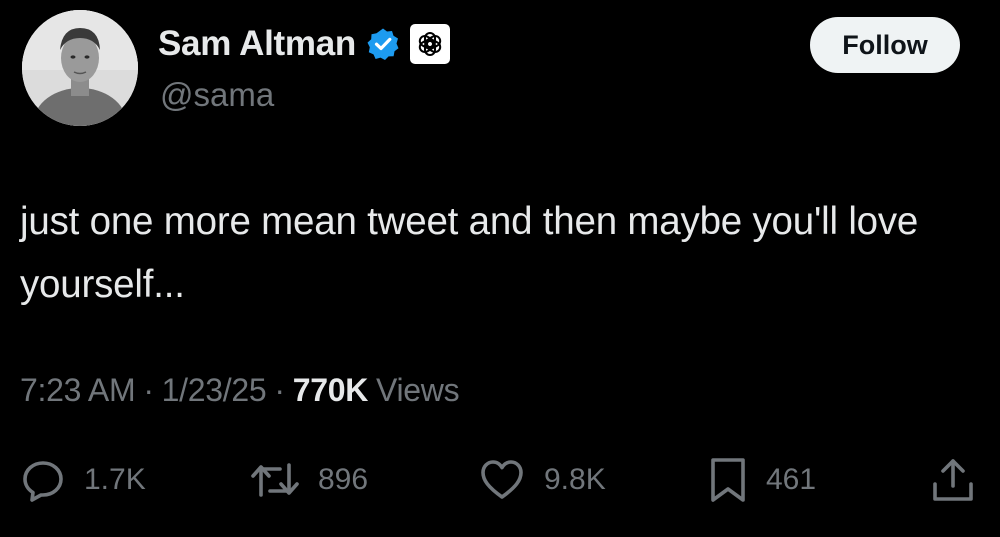 This screenshot has height=537, width=1000. What do you see at coordinates (83, 480) in the screenshot?
I see `reply-button: 1.7K` at bounding box center [83, 480].